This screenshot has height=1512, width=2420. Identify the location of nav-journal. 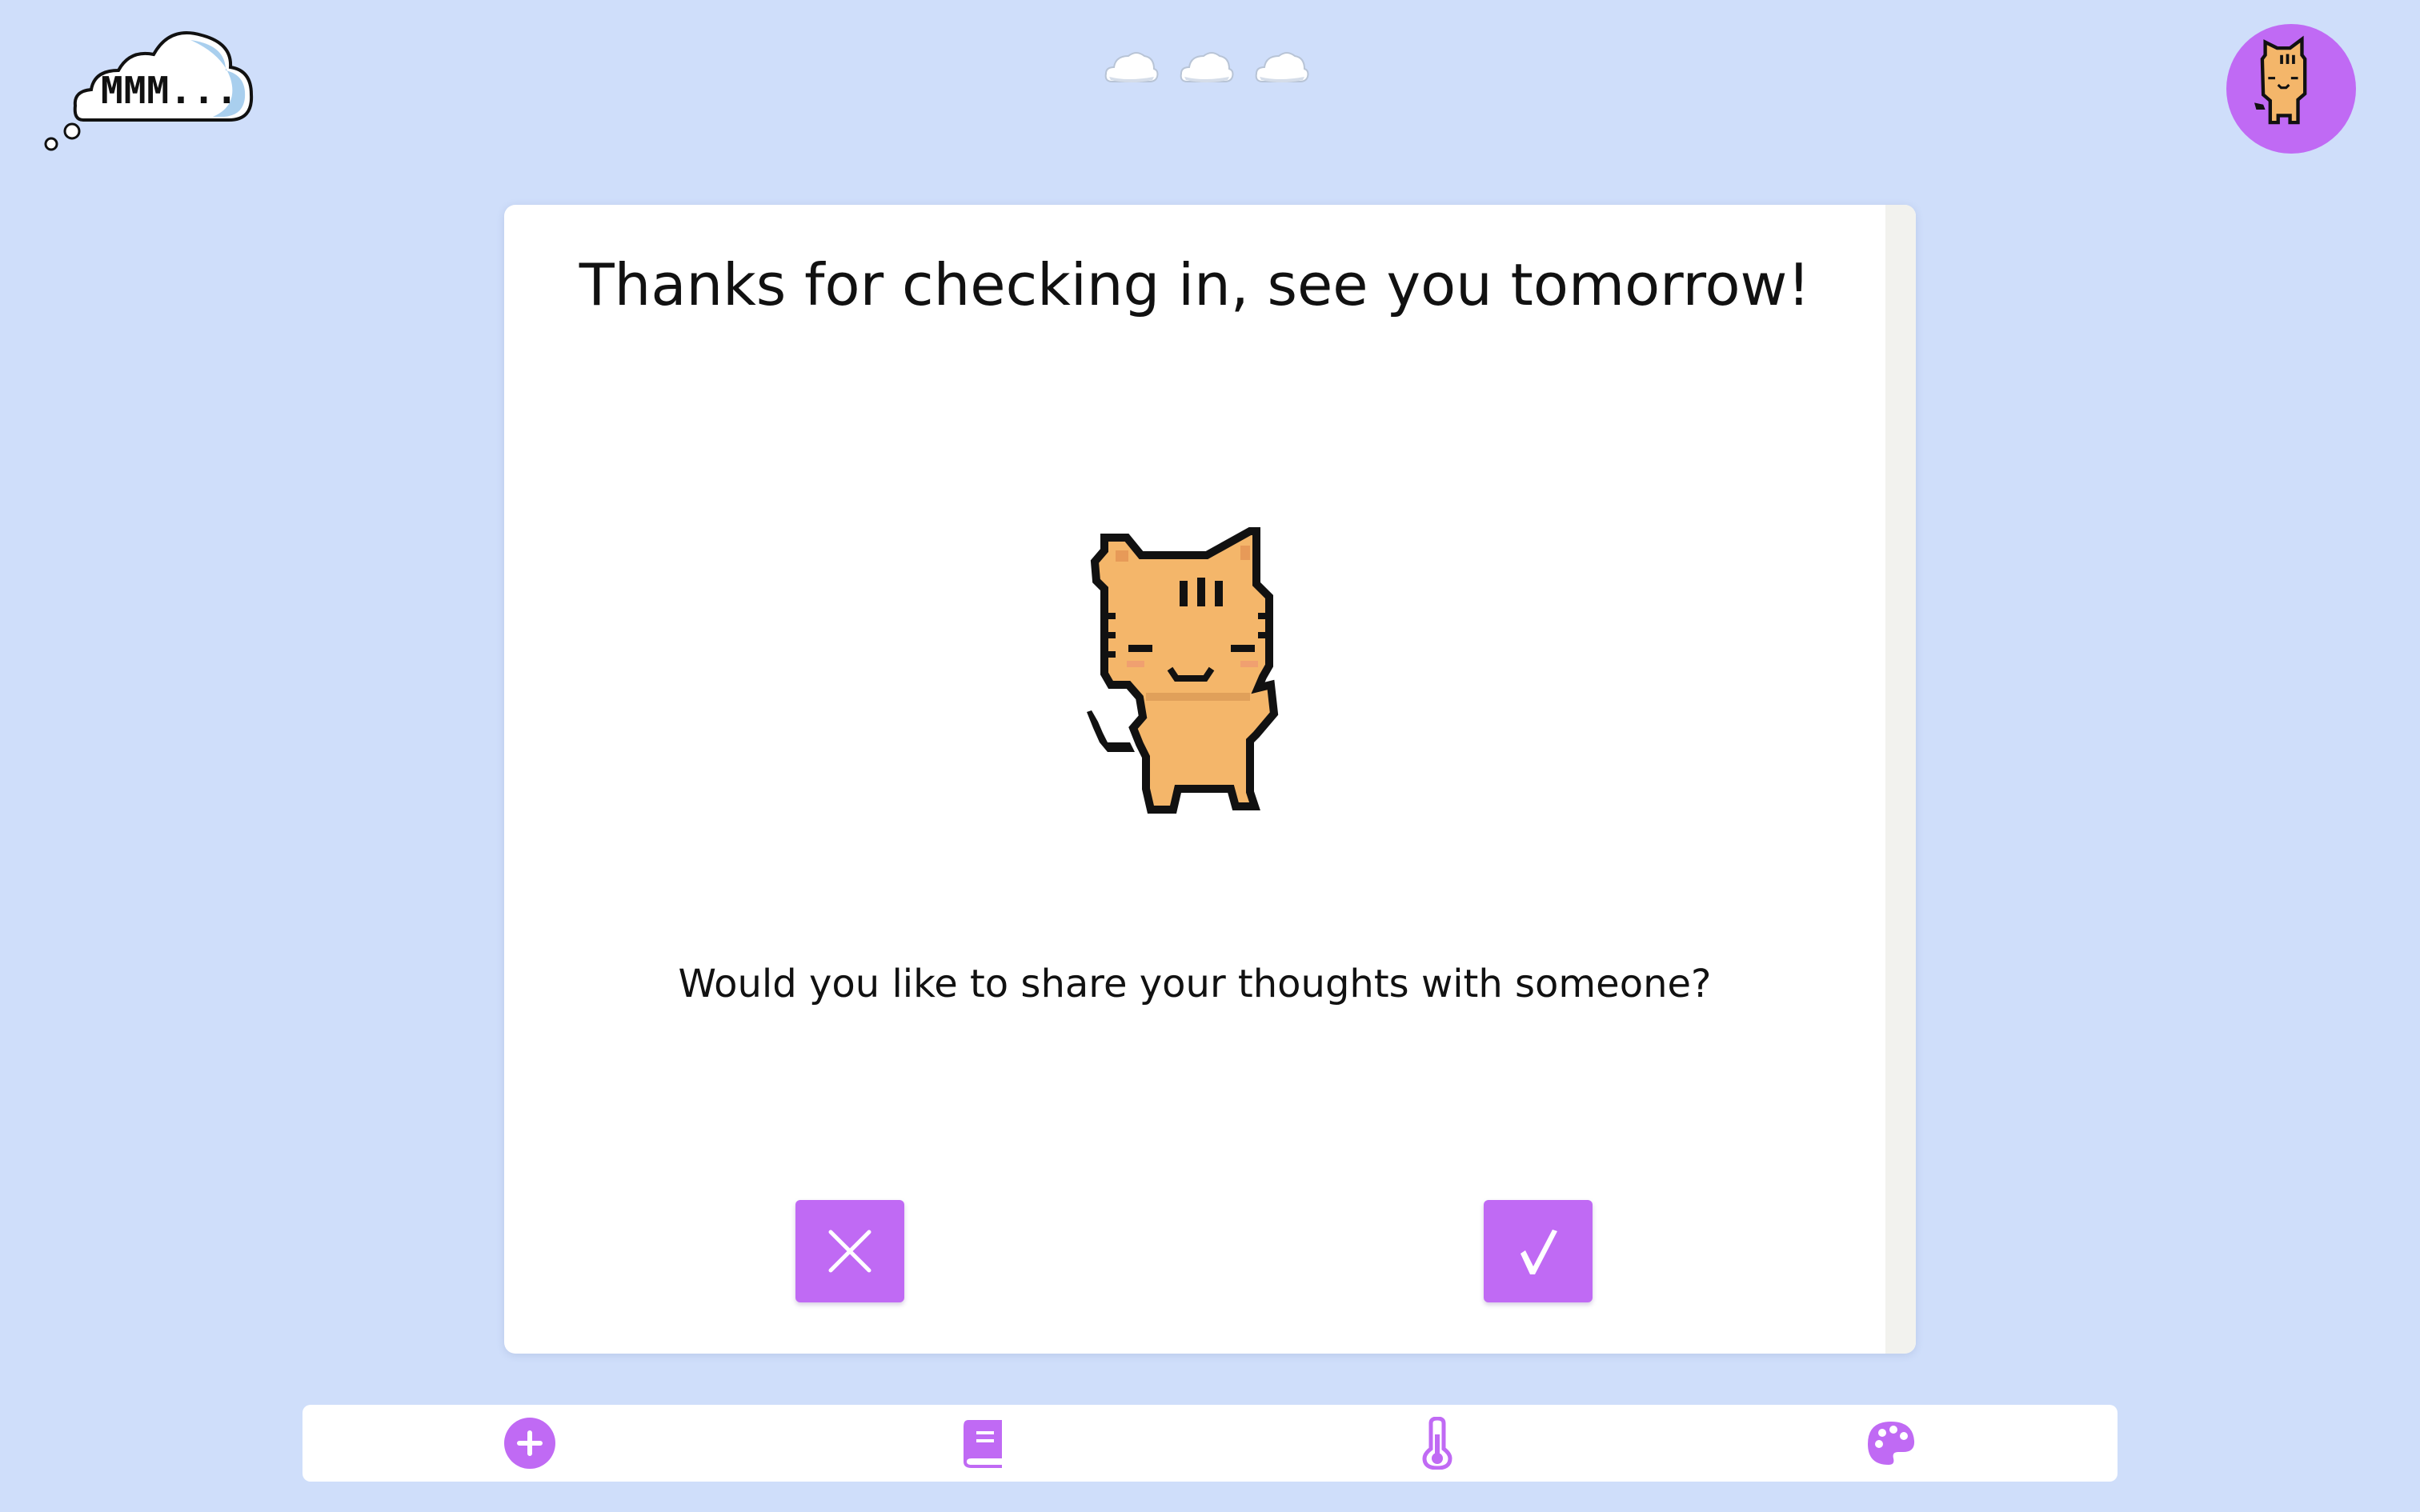
(983, 1443).